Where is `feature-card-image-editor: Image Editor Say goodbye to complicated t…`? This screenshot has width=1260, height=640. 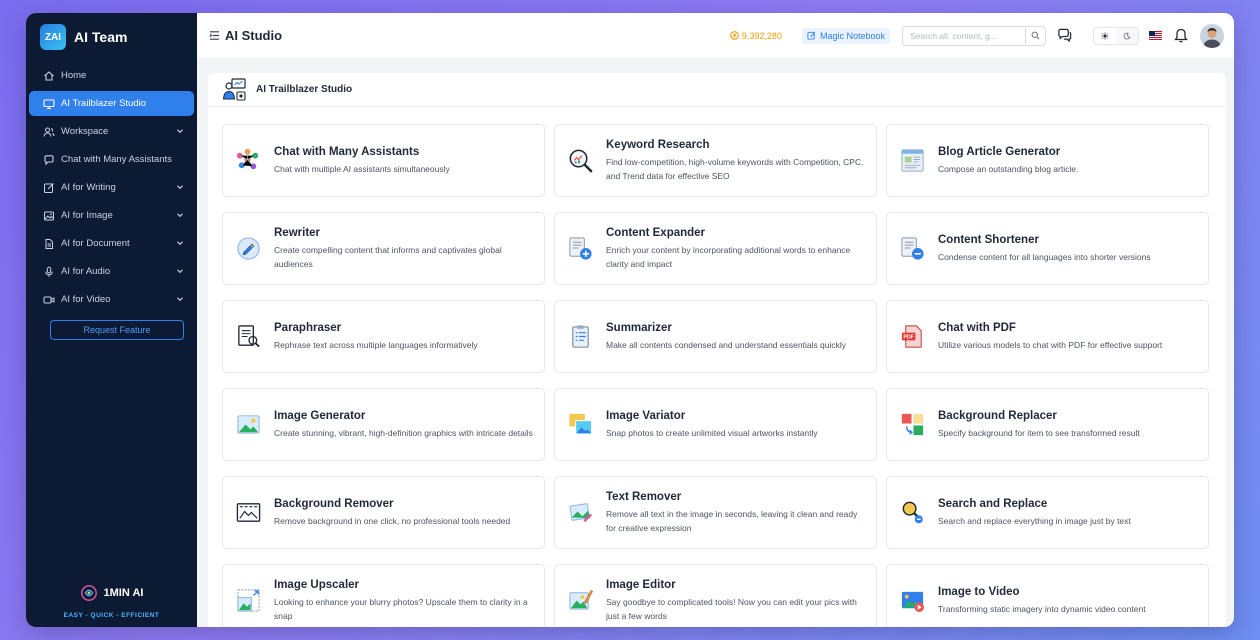 feature-card-image-editor: Image Editor Say goodbye to complicated t… is located at coordinates (715, 595).